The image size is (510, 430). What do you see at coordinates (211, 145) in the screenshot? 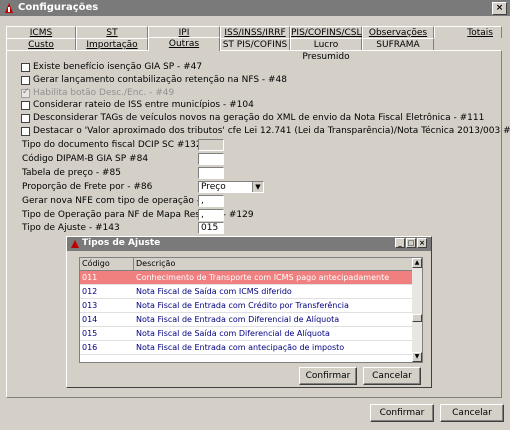
I see `tipo-documento-field` at bounding box center [211, 145].